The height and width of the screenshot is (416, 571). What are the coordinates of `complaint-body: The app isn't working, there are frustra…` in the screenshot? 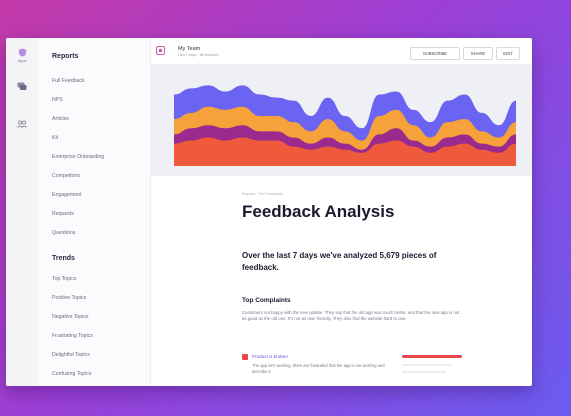 It's located at (318, 368).